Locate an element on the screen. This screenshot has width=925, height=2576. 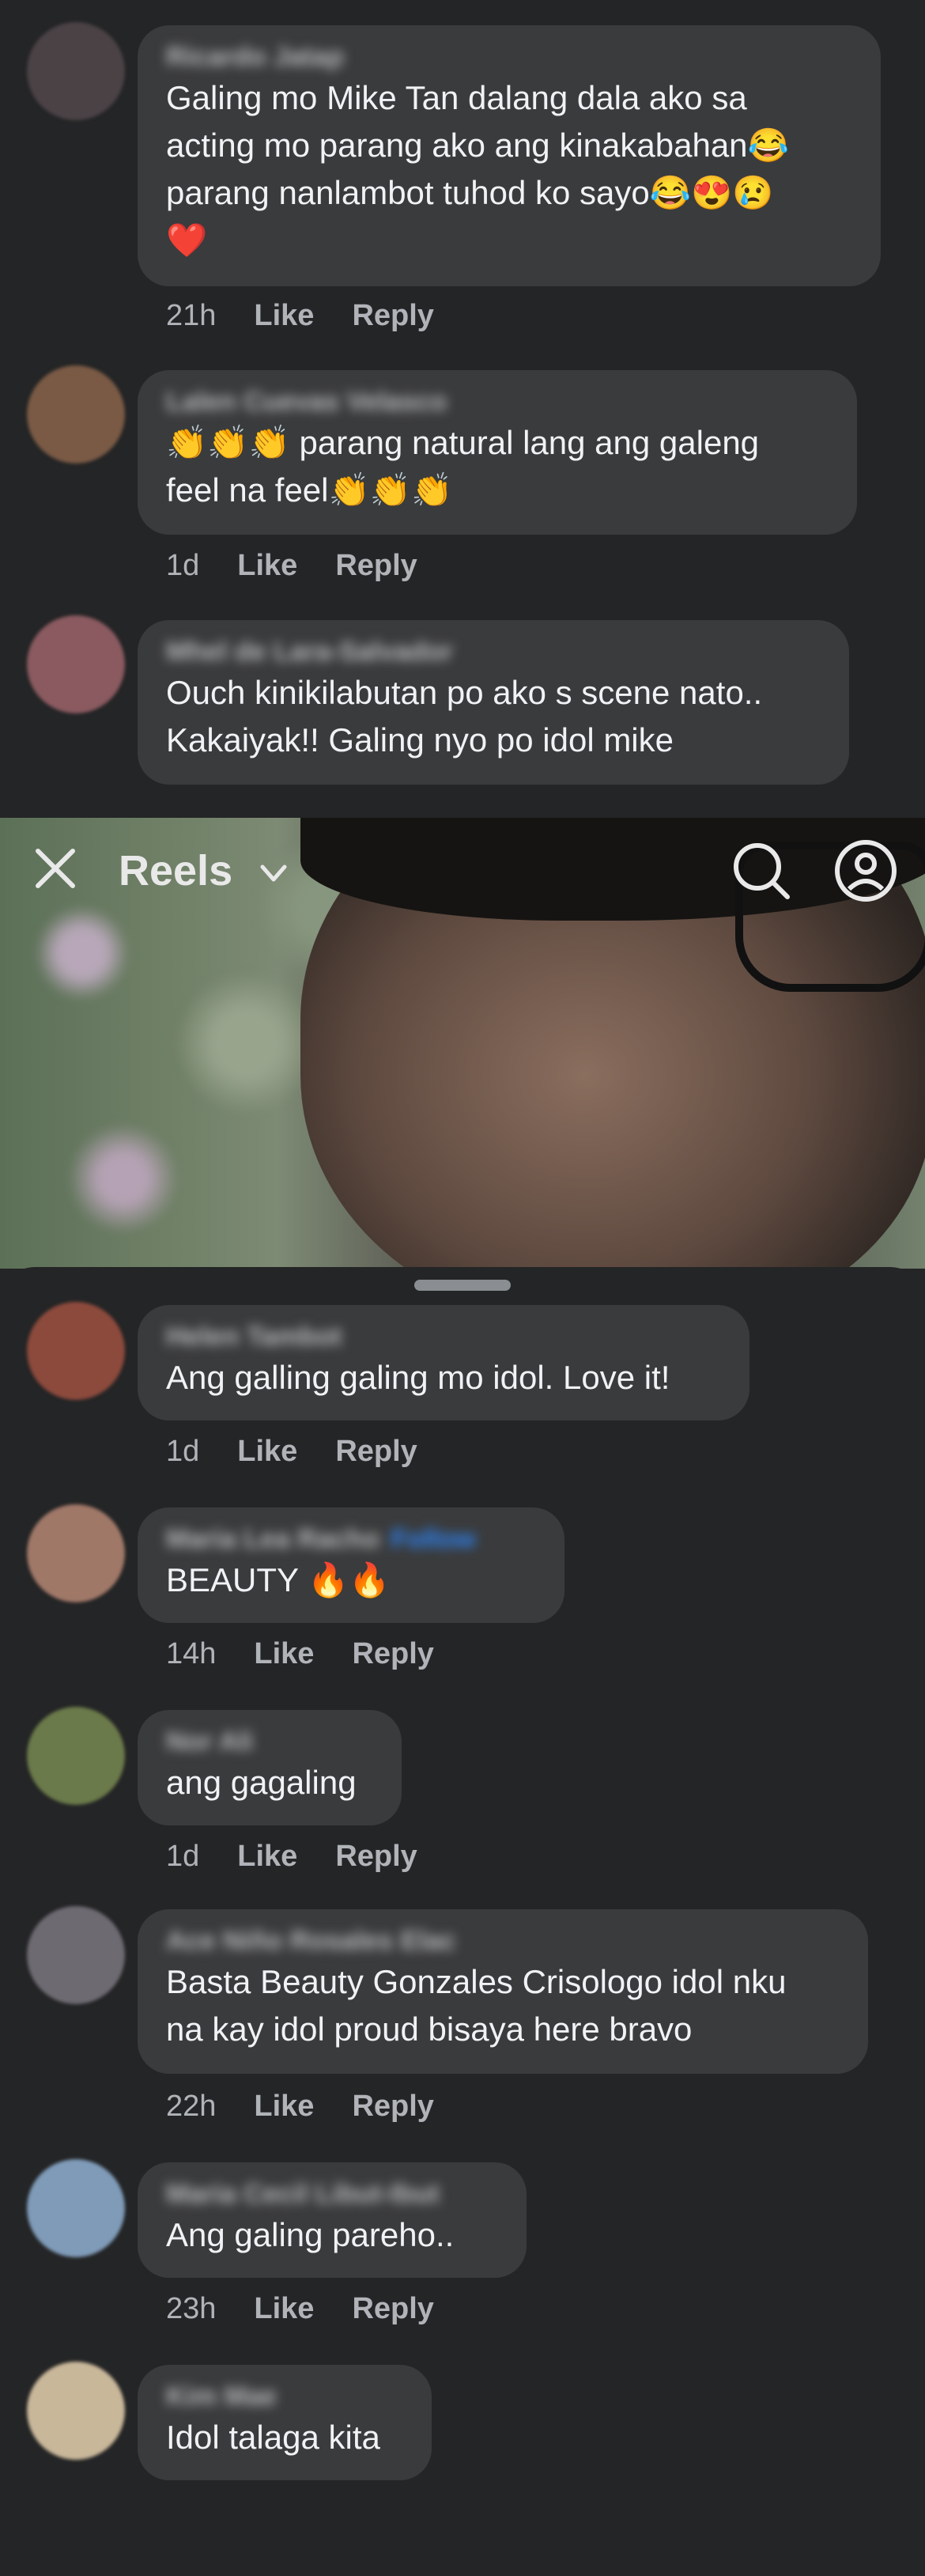
follow-button: Follow is located at coordinates (433, 1539).